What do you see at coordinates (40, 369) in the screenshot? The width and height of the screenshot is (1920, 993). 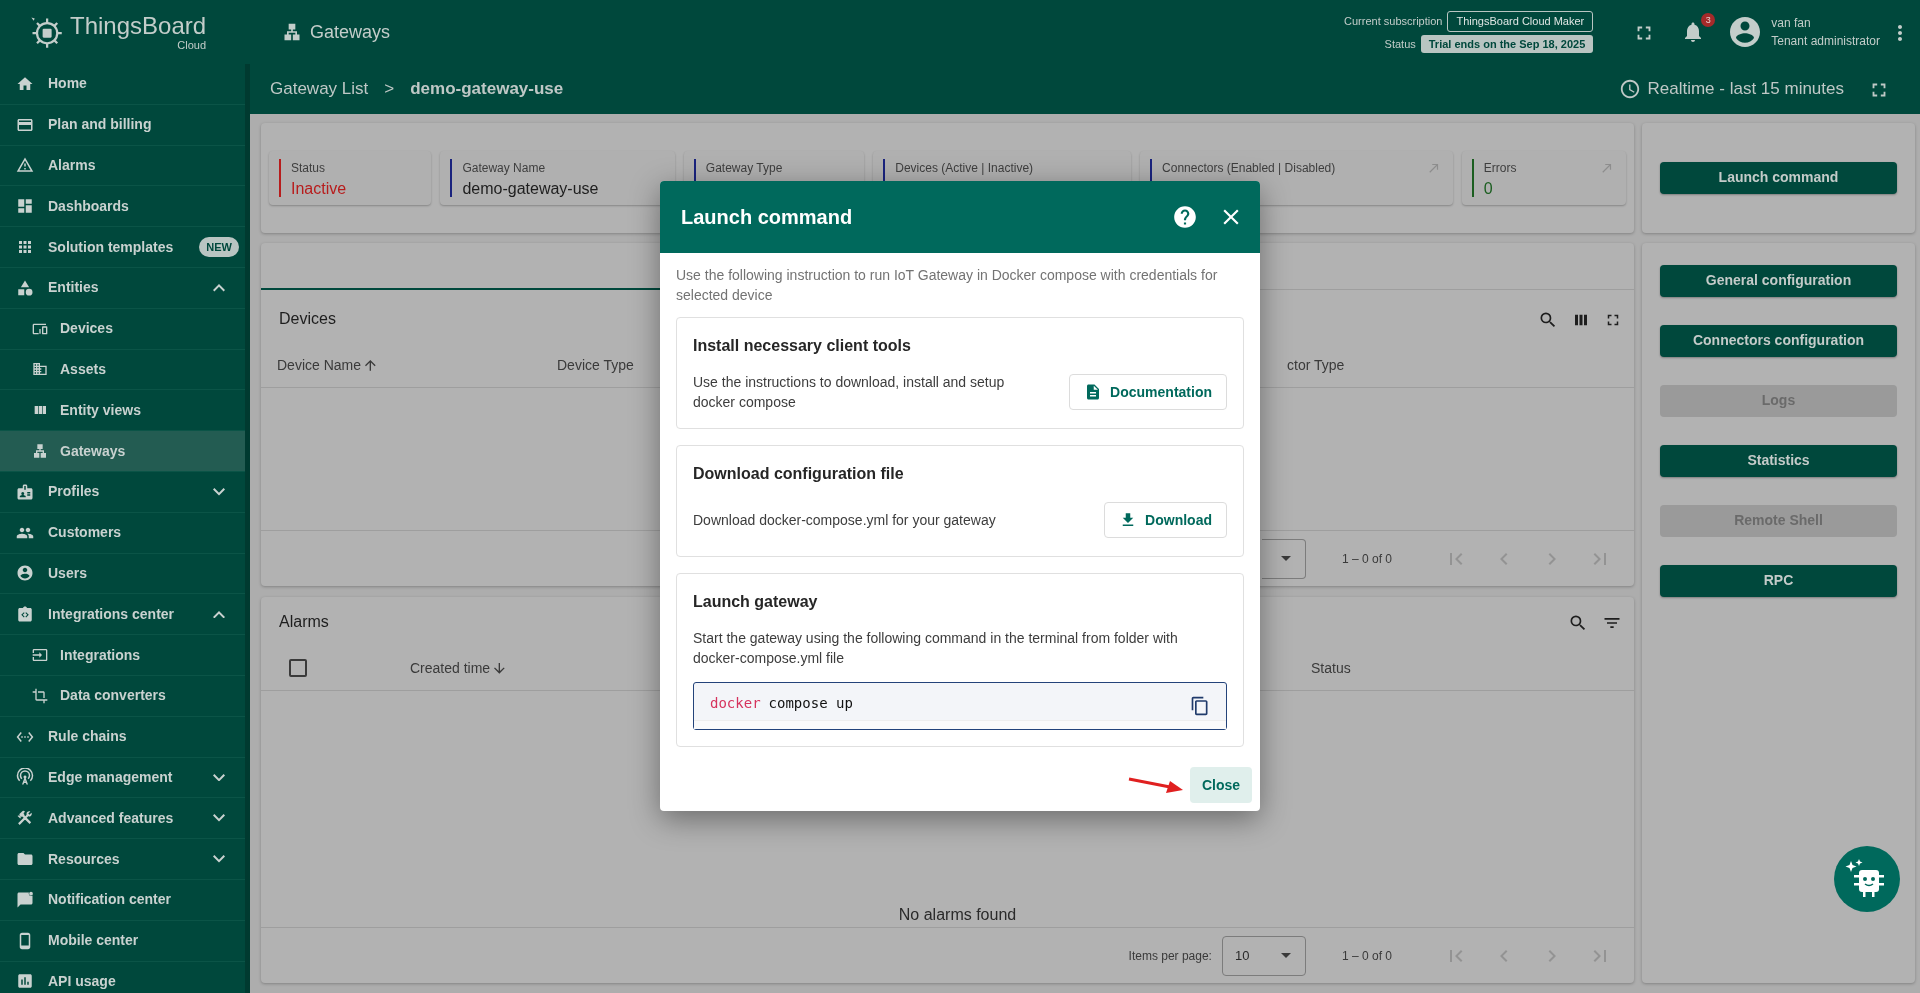 I see `building-icon` at bounding box center [40, 369].